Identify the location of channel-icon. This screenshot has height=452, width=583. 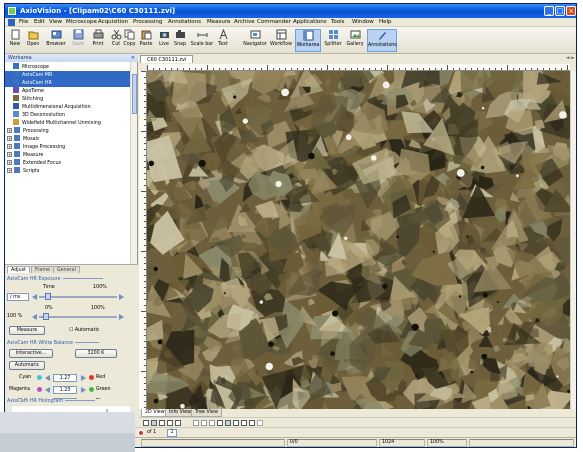
(236, 423).